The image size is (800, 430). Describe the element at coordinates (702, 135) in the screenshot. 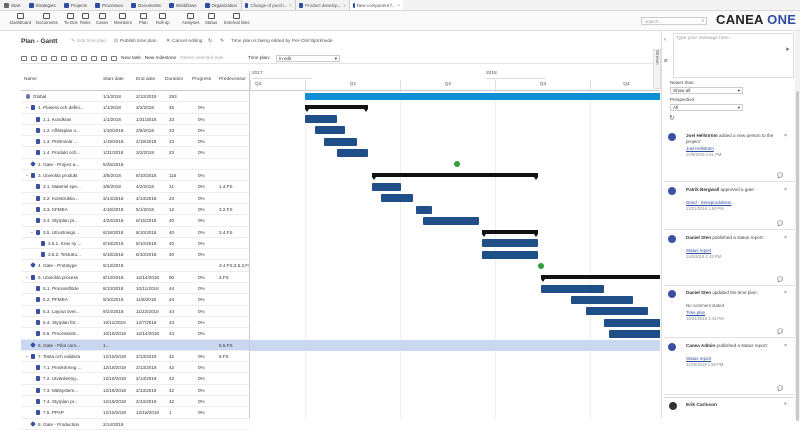

I see `feed-author: Joel Hellström` at that location.